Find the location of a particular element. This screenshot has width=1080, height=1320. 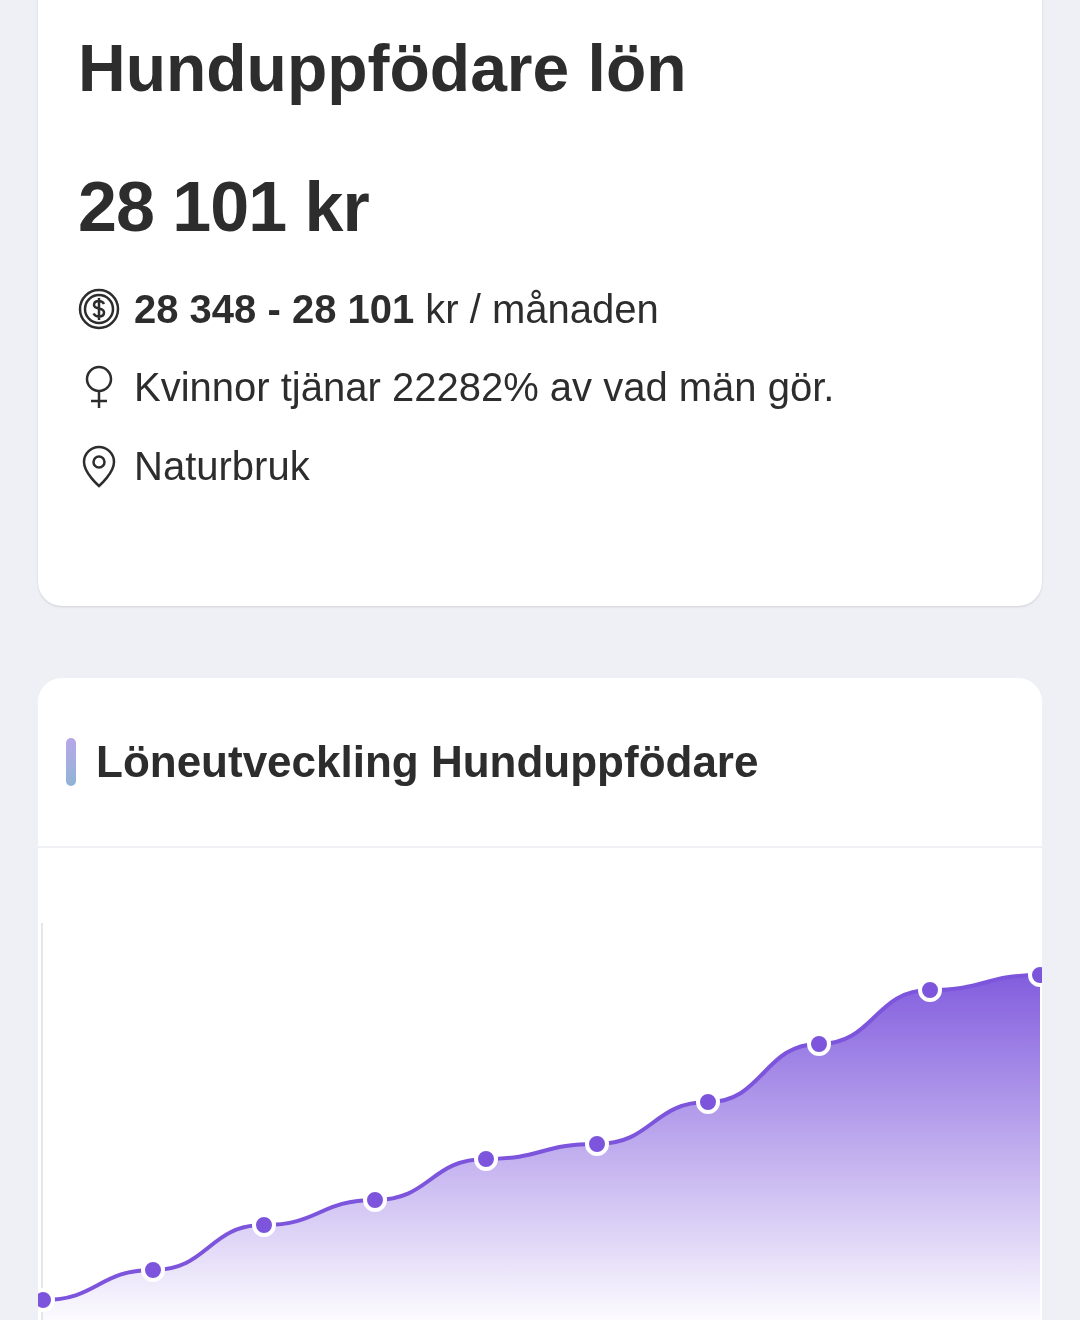

accent-bar is located at coordinates (71, 761).